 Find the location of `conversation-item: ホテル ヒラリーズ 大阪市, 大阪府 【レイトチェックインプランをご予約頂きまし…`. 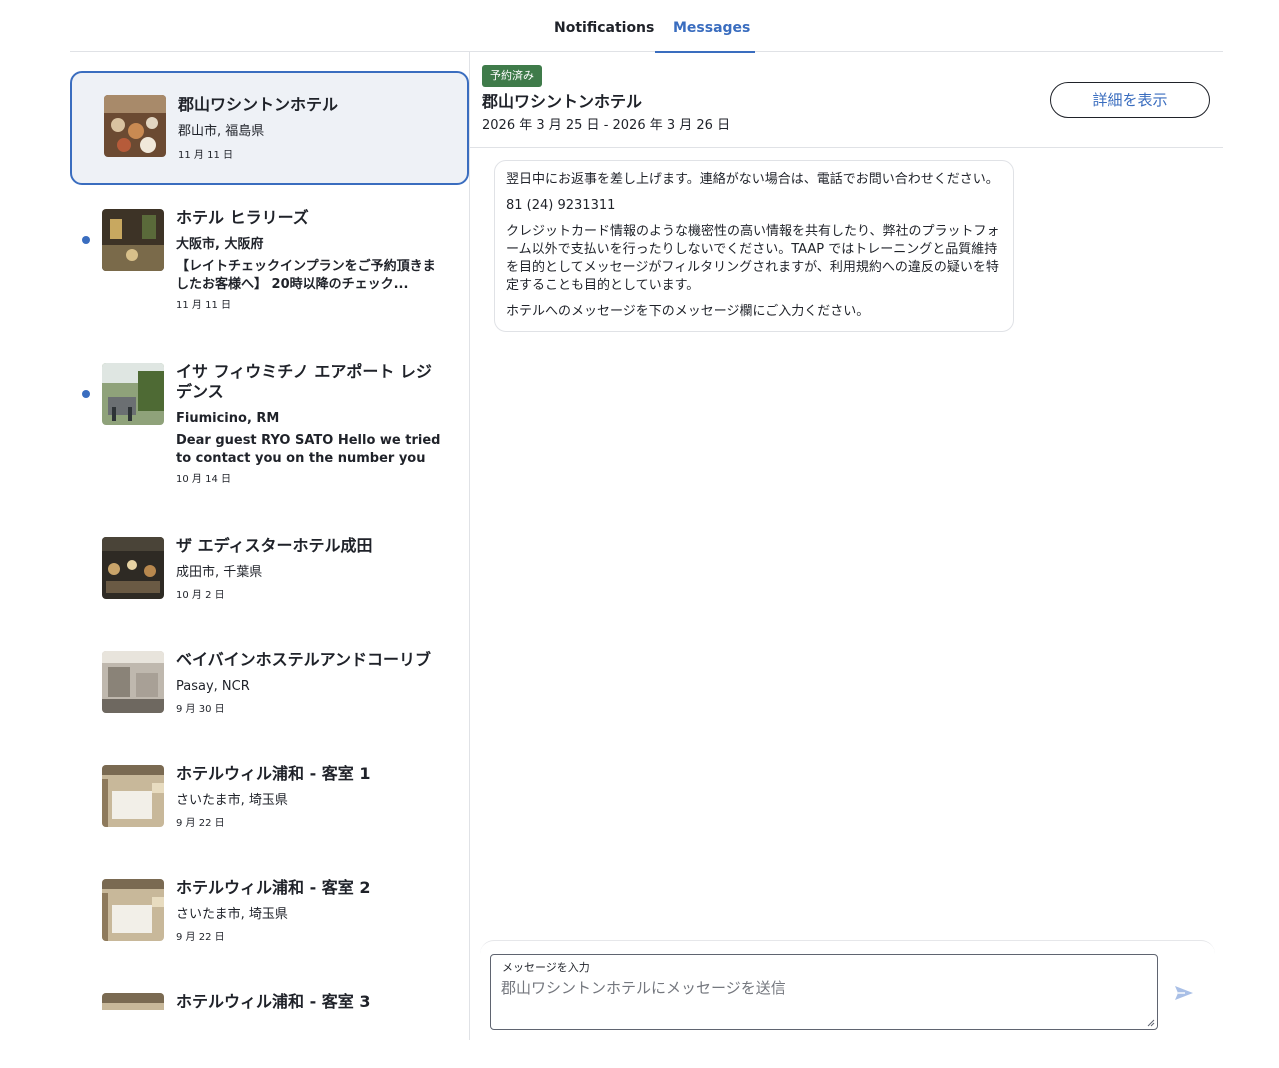

conversation-item: ホテル ヒラリーズ 大阪市, 大阪府 【レイトチェックインプランをご予約頂きまし… is located at coordinates (269, 268).